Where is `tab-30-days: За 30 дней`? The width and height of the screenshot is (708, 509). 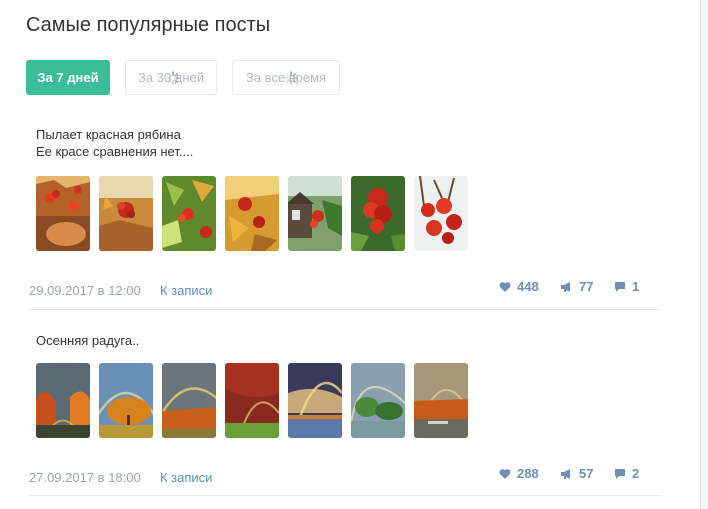
tab-30-days: За 30 дней is located at coordinates (171, 77).